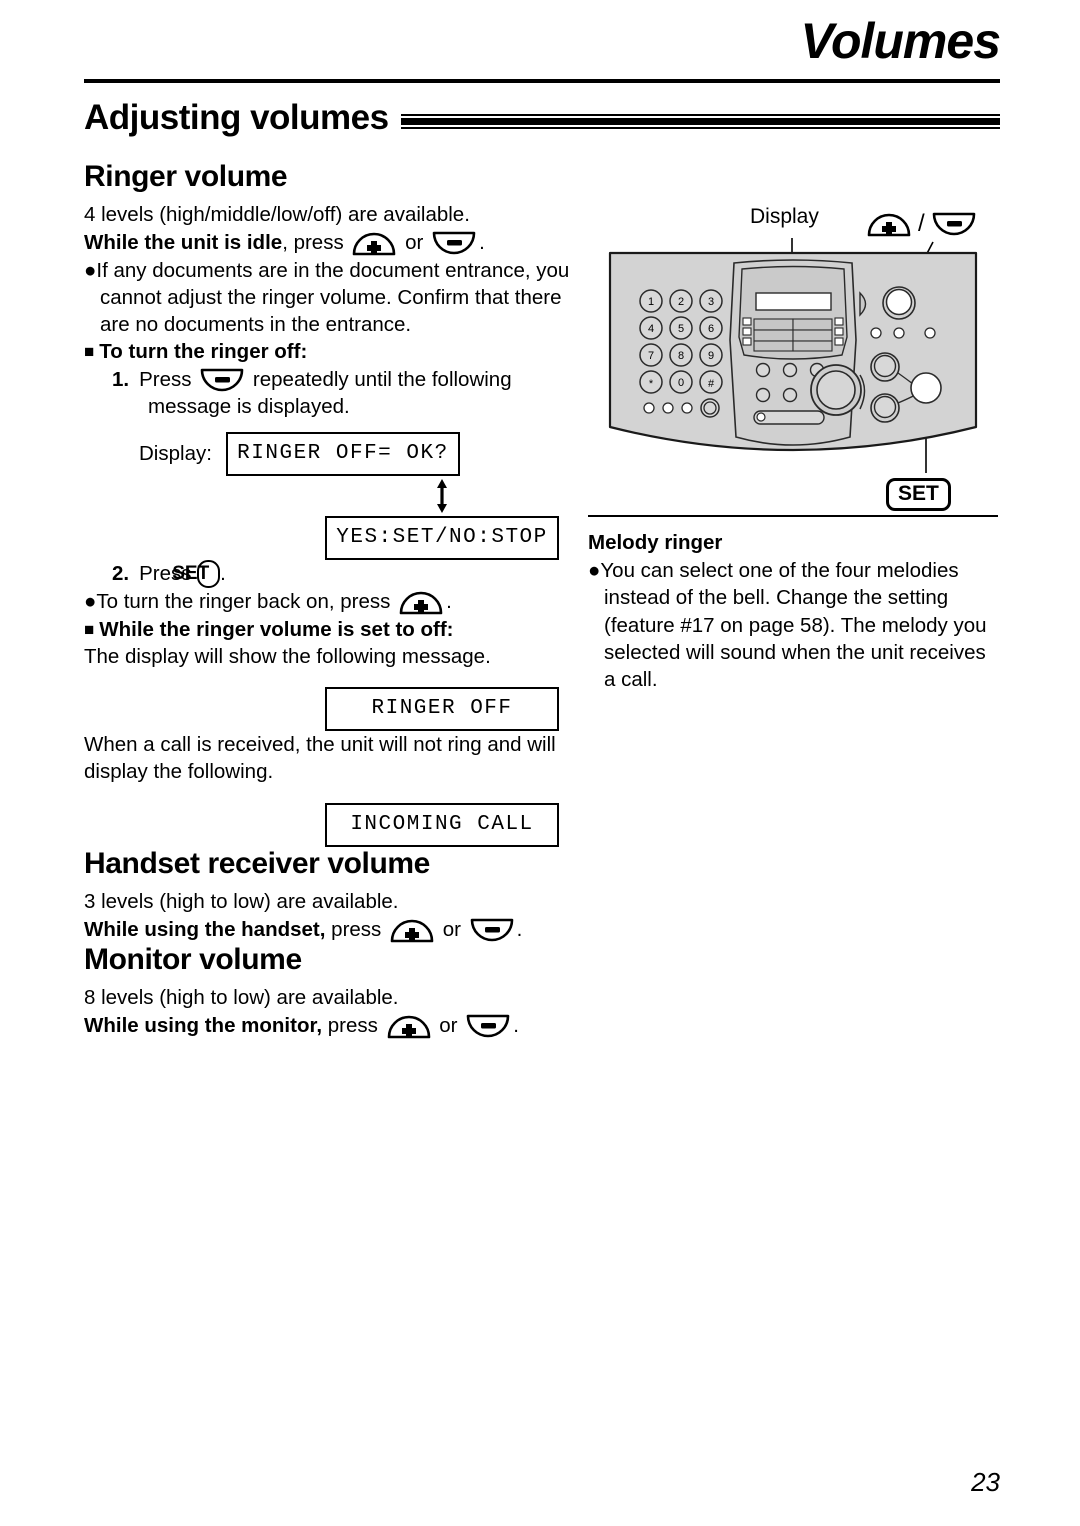 Image resolution: width=1080 pixels, height=1526 pixels. I want to click on ringer-back-on-note: ●To turn the ringer back on, press ., so click(329, 601).